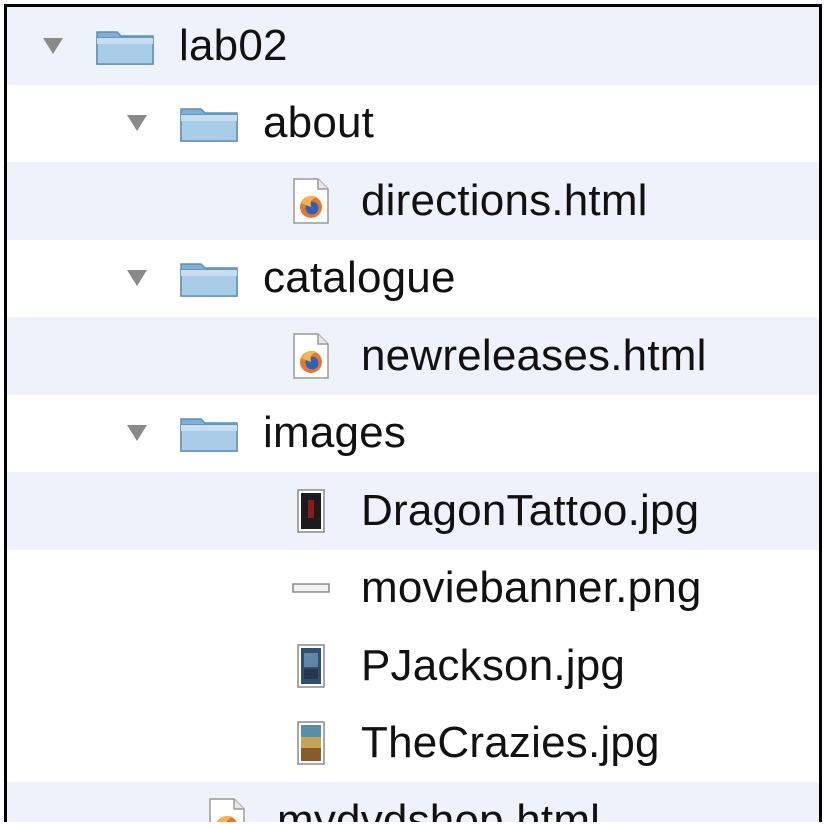 The width and height of the screenshot is (826, 824). I want to click on tree-item-label: newreleases.html, so click(534, 355).